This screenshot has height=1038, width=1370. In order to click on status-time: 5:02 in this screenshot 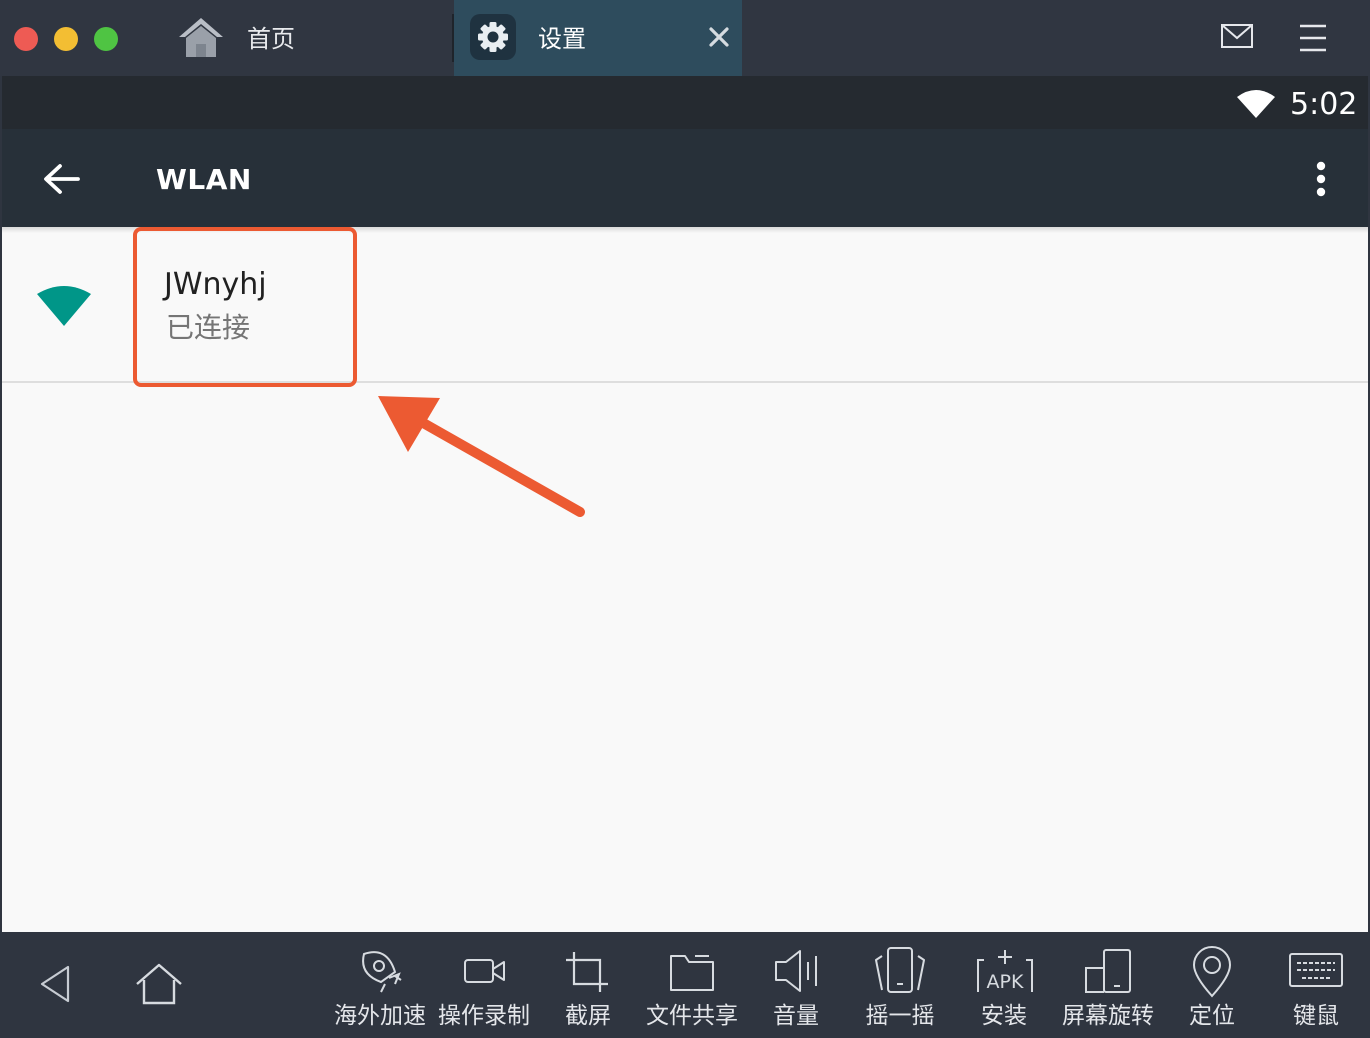, I will do `click(1324, 104)`.